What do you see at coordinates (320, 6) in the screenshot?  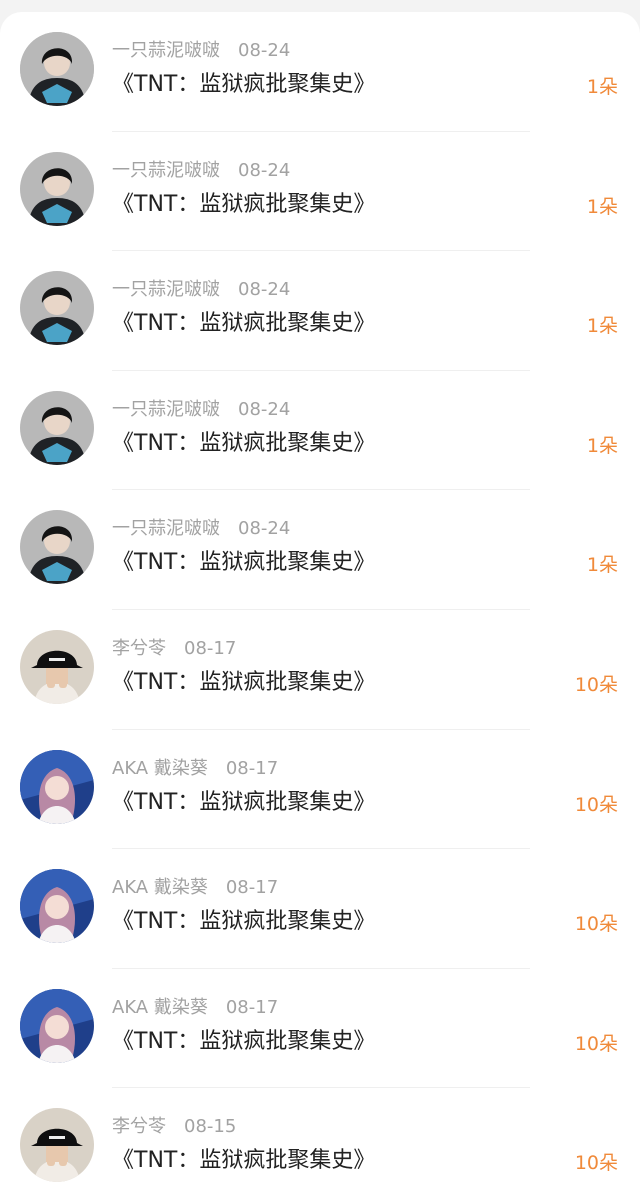 I see `top-background-strip` at bounding box center [320, 6].